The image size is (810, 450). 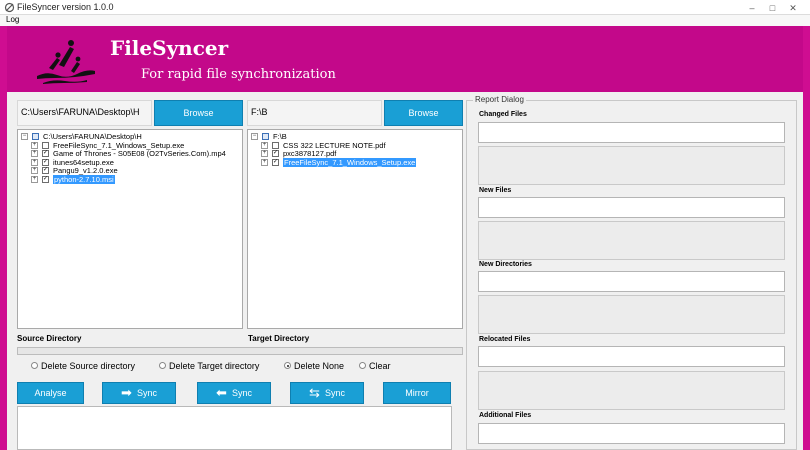 What do you see at coordinates (631, 240) in the screenshot?
I see `new-files-list` at bounding box center [631, 240].